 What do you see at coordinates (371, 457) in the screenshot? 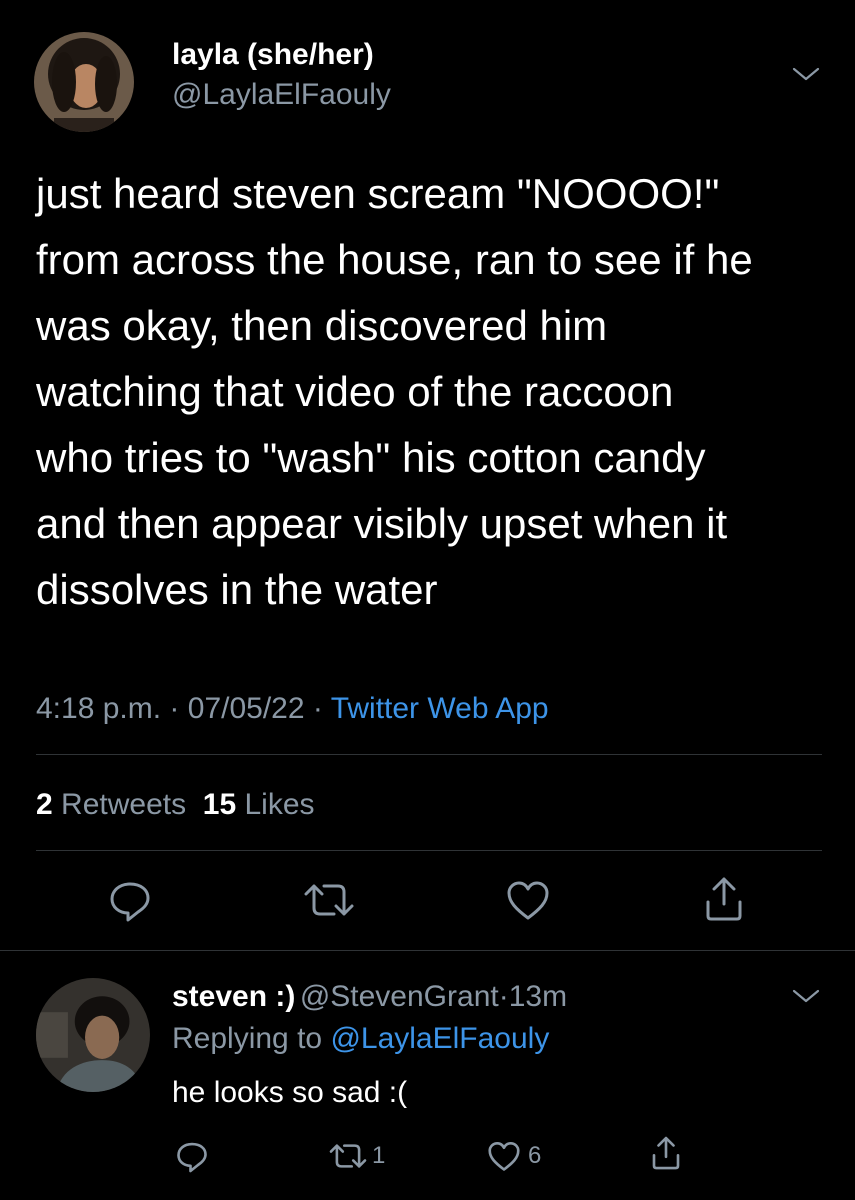
I see `tweet-text-line: who tries to "wash" his cotton candy` at bounding box center [371, 457].